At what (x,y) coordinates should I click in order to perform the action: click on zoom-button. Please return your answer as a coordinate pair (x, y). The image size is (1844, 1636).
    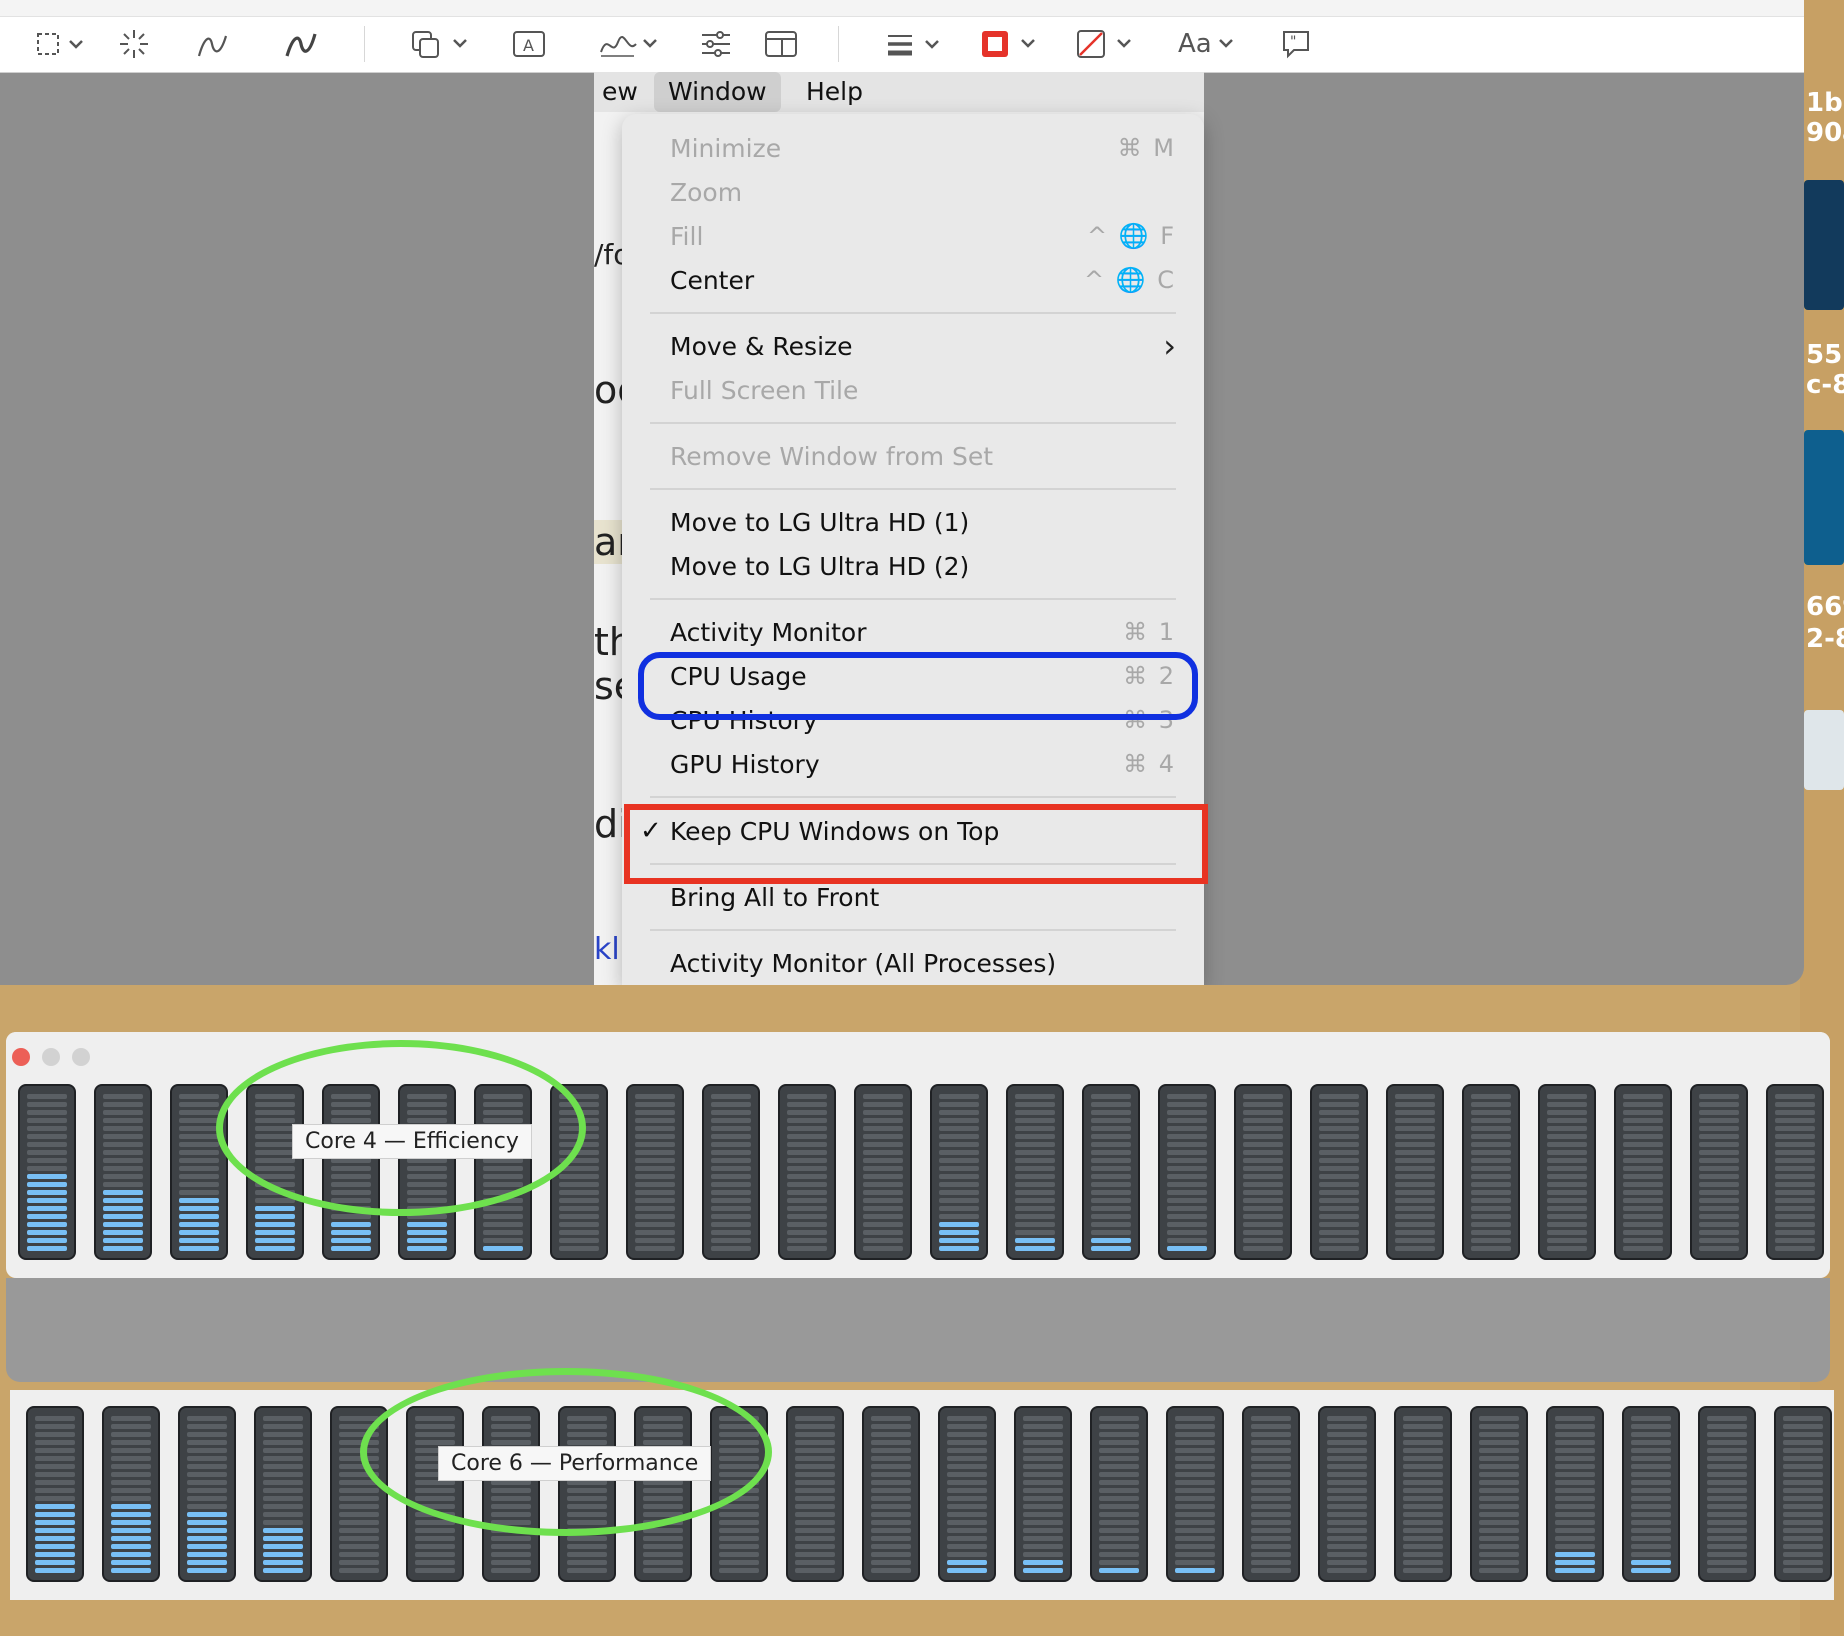
    Looking at the image, I should click on (81, 1057).